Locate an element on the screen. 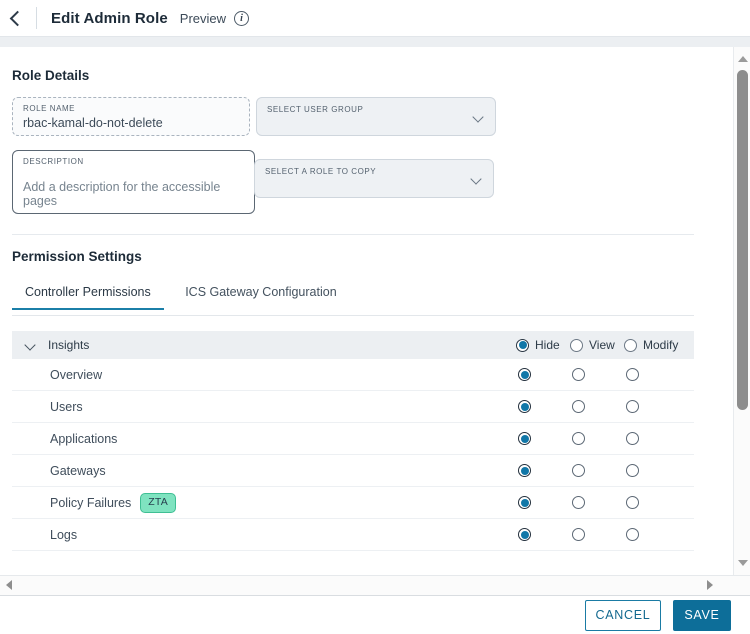 The height and width of the screenshot is (634, 750). permission-row-label-wrap: Users is located at coordinates (66, 407).